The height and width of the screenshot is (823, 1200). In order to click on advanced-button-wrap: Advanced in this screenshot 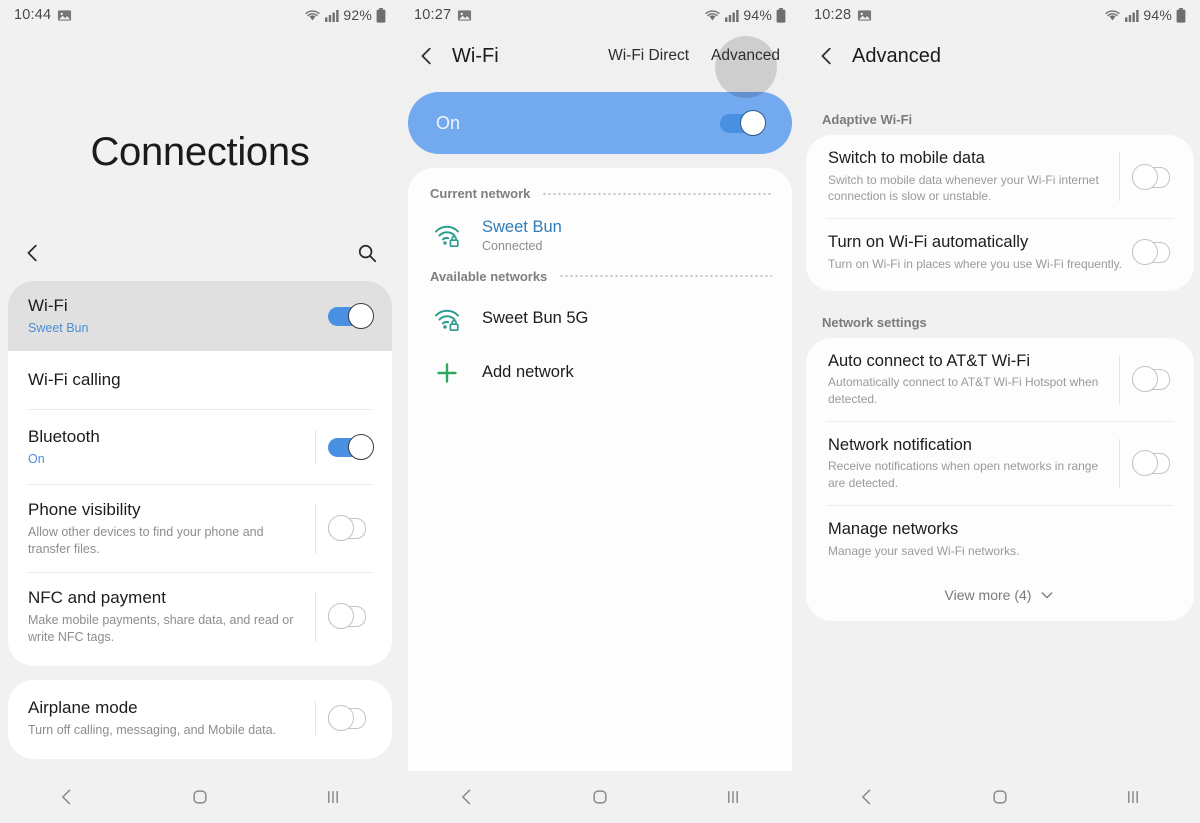, I will do `click(745, 67)`.